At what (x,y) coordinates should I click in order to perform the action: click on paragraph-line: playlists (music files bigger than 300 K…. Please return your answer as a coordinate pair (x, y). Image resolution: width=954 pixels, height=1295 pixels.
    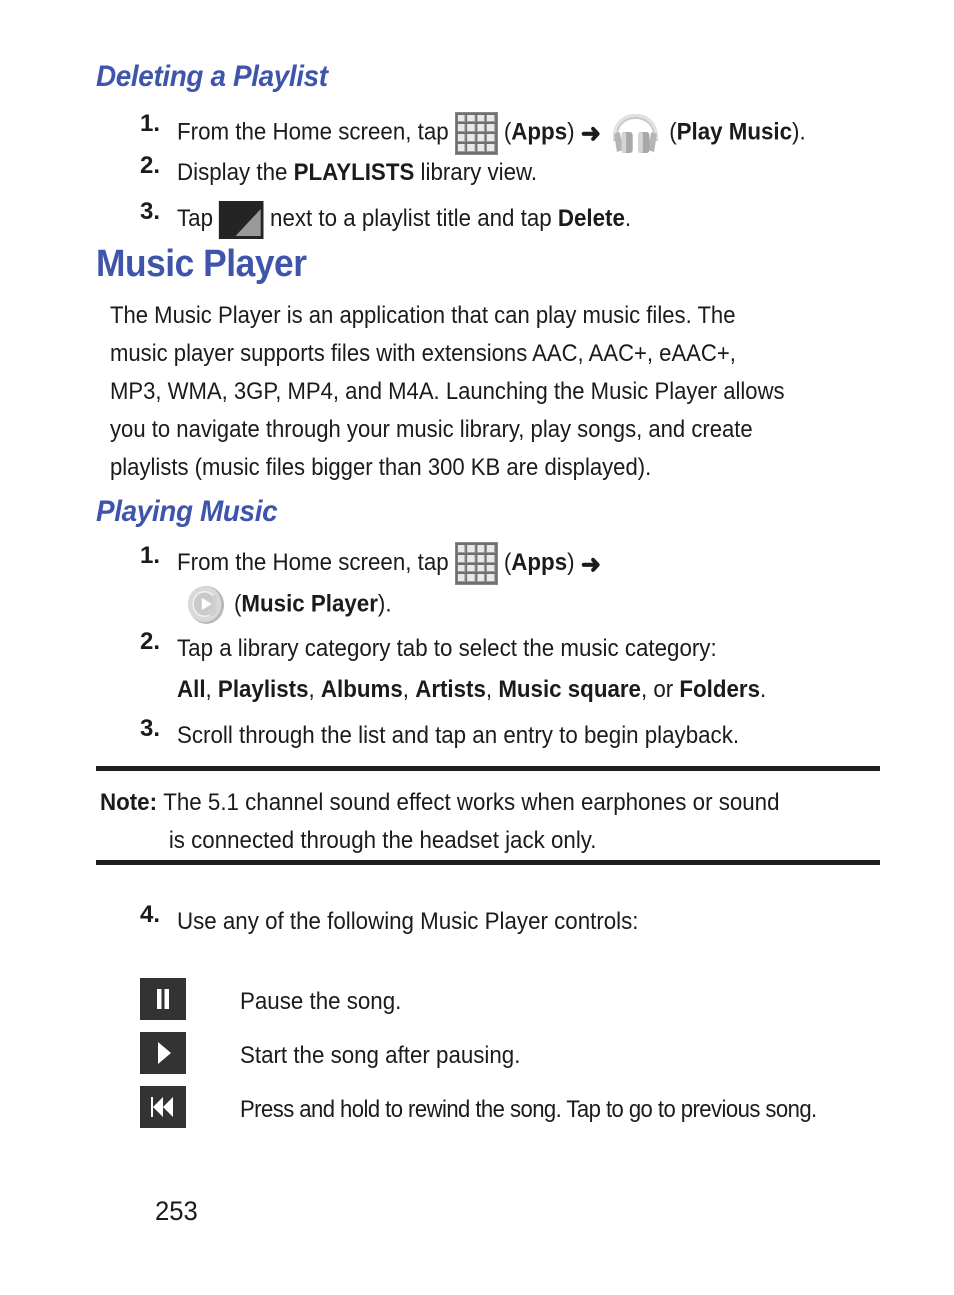
    Looking at the image, I should click on (381, 467).